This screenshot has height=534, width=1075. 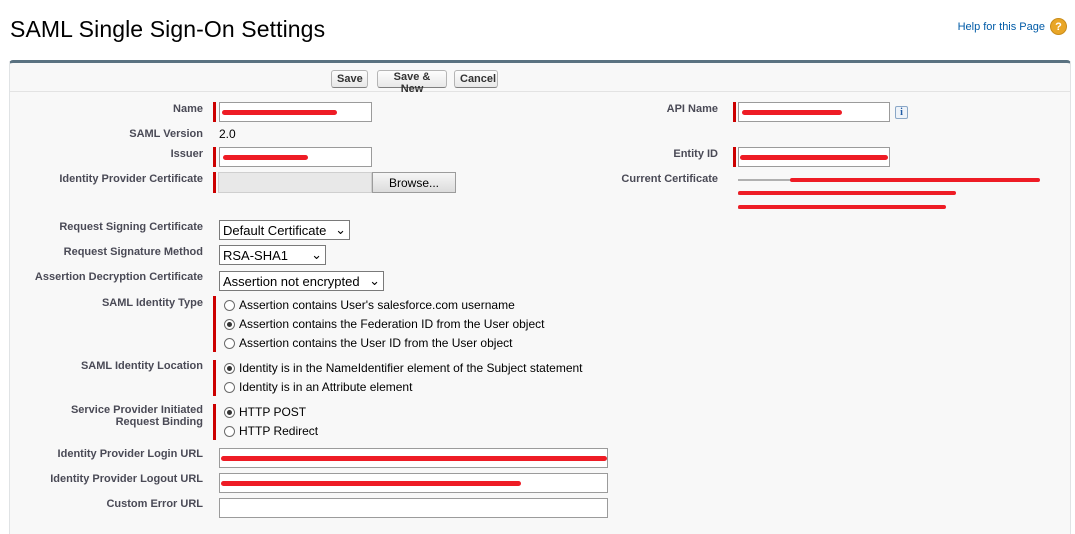 What do you see at coordinates (133, 252) in the screenshot?
I see `request-signature-method-label: Request Signature Method` at bounding box center [133, 252].